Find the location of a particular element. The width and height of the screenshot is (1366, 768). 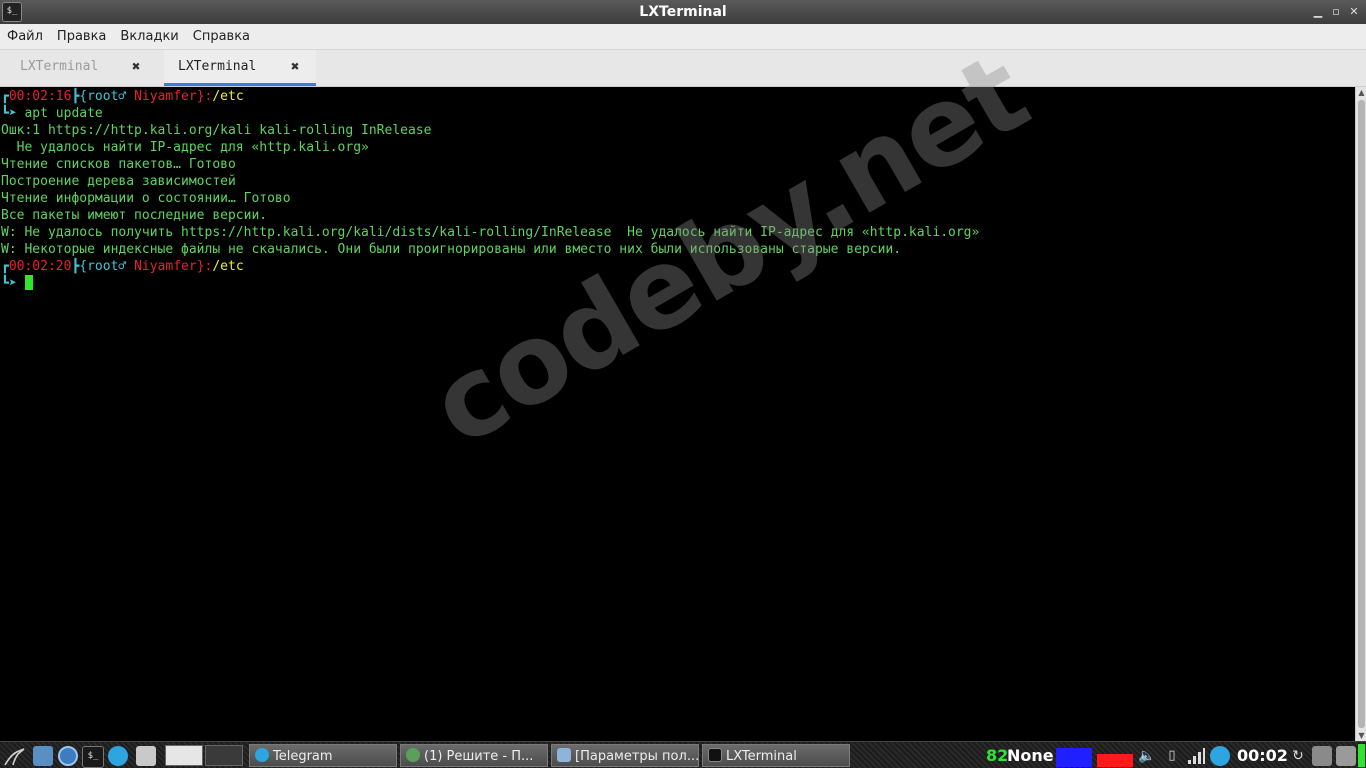

prompt-time: 00:02:16 is located at coordinates (40, 96).